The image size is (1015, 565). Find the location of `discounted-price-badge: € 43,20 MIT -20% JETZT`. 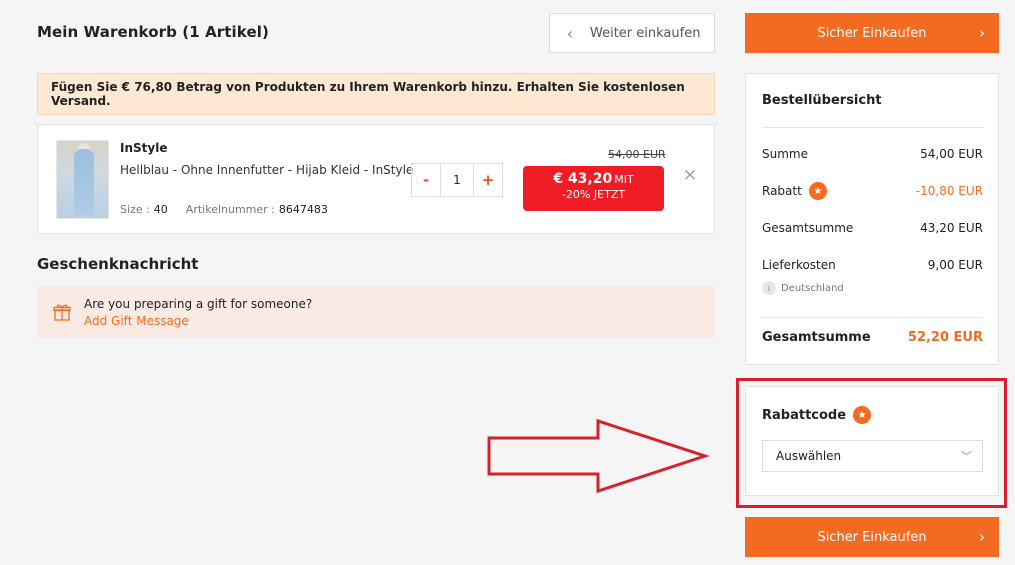

discounted-price-badge: € 43,20 MIT -20% JETZT is located at coordinates (593, 188).